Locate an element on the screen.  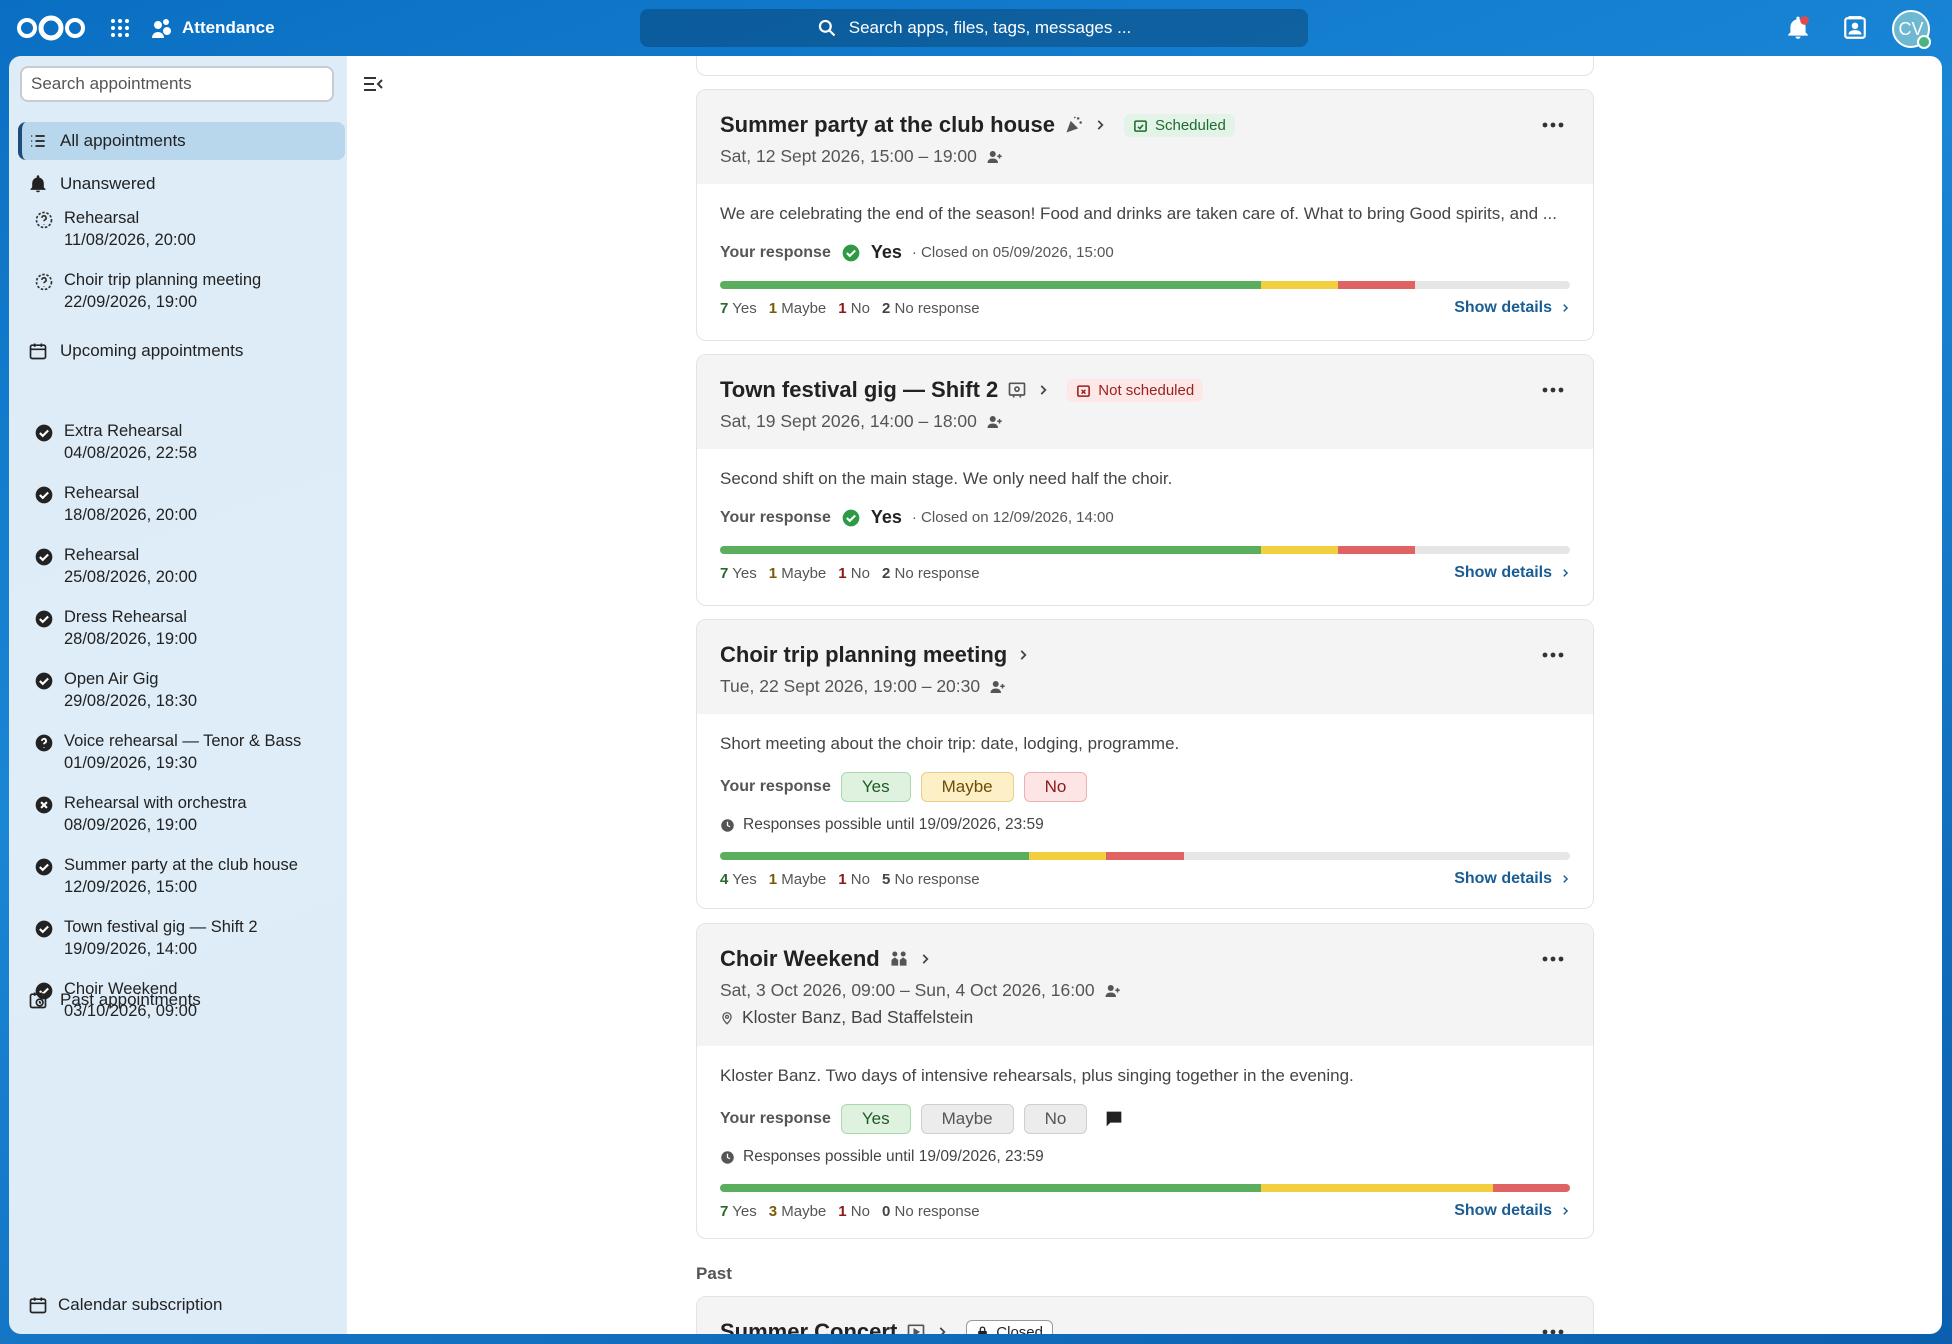
appointment-title: Summer party at the club house is located at coordinates (887, 125).